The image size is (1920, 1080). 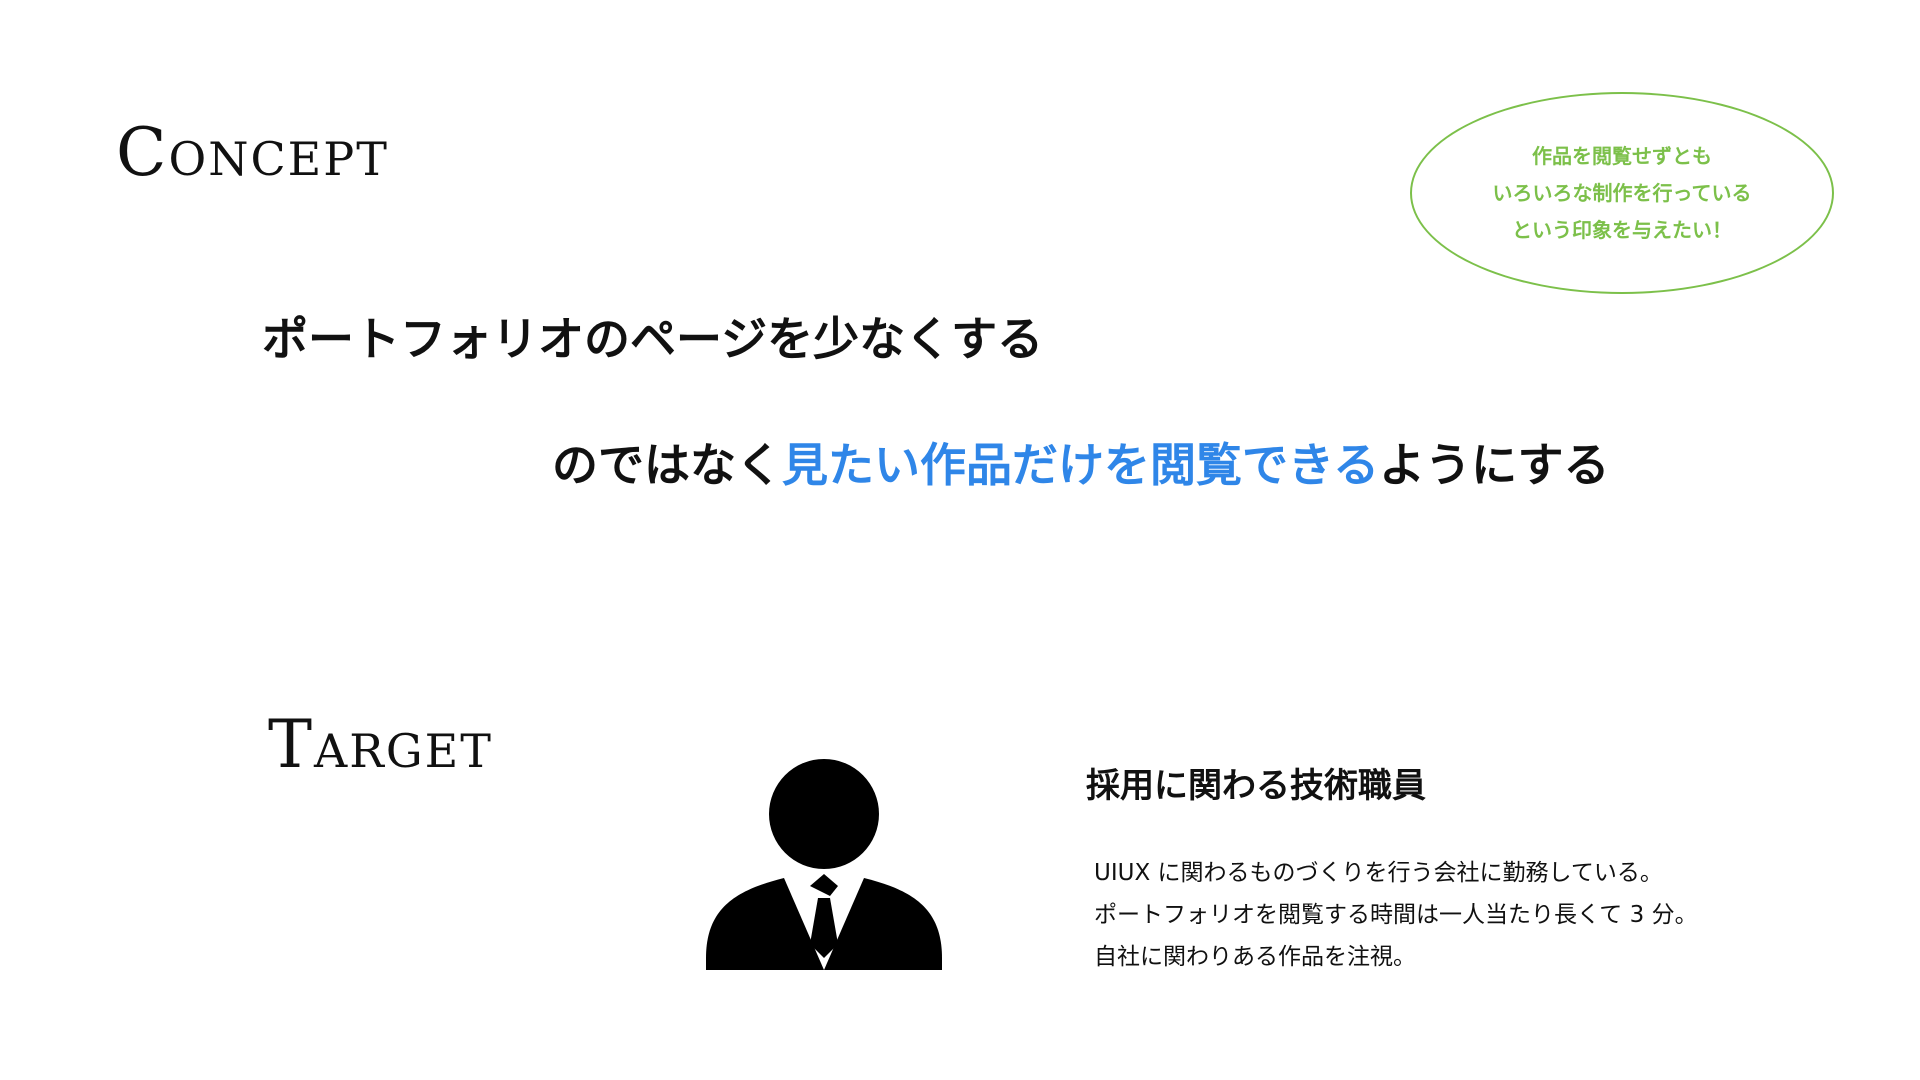 I want to click on businessman-icon, so click(x=824, y=864).